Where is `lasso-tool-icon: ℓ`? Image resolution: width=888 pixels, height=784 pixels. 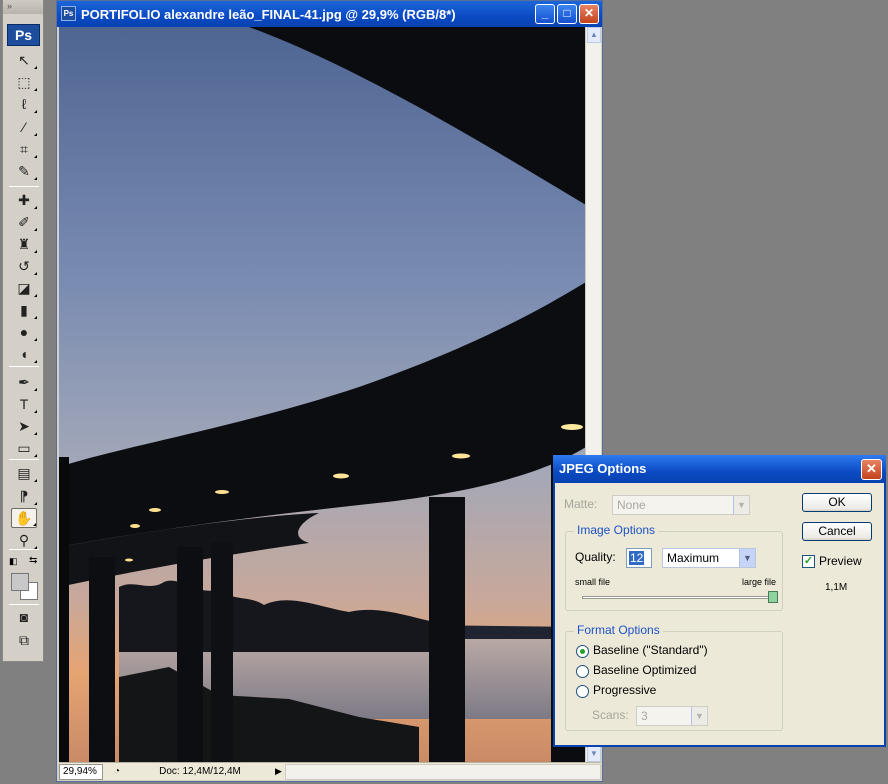 lasso-tool-icon: ℓ is located at coordinates (24, 104).